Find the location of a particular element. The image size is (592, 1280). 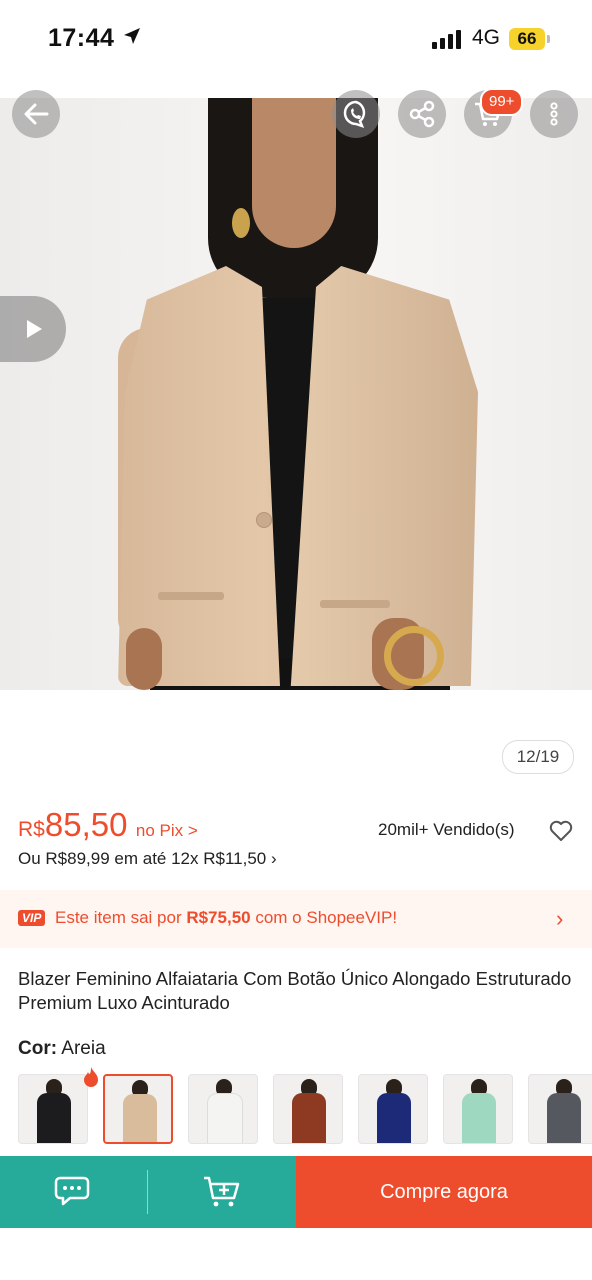

network-type: 4G is located at coordinates (486, 37).